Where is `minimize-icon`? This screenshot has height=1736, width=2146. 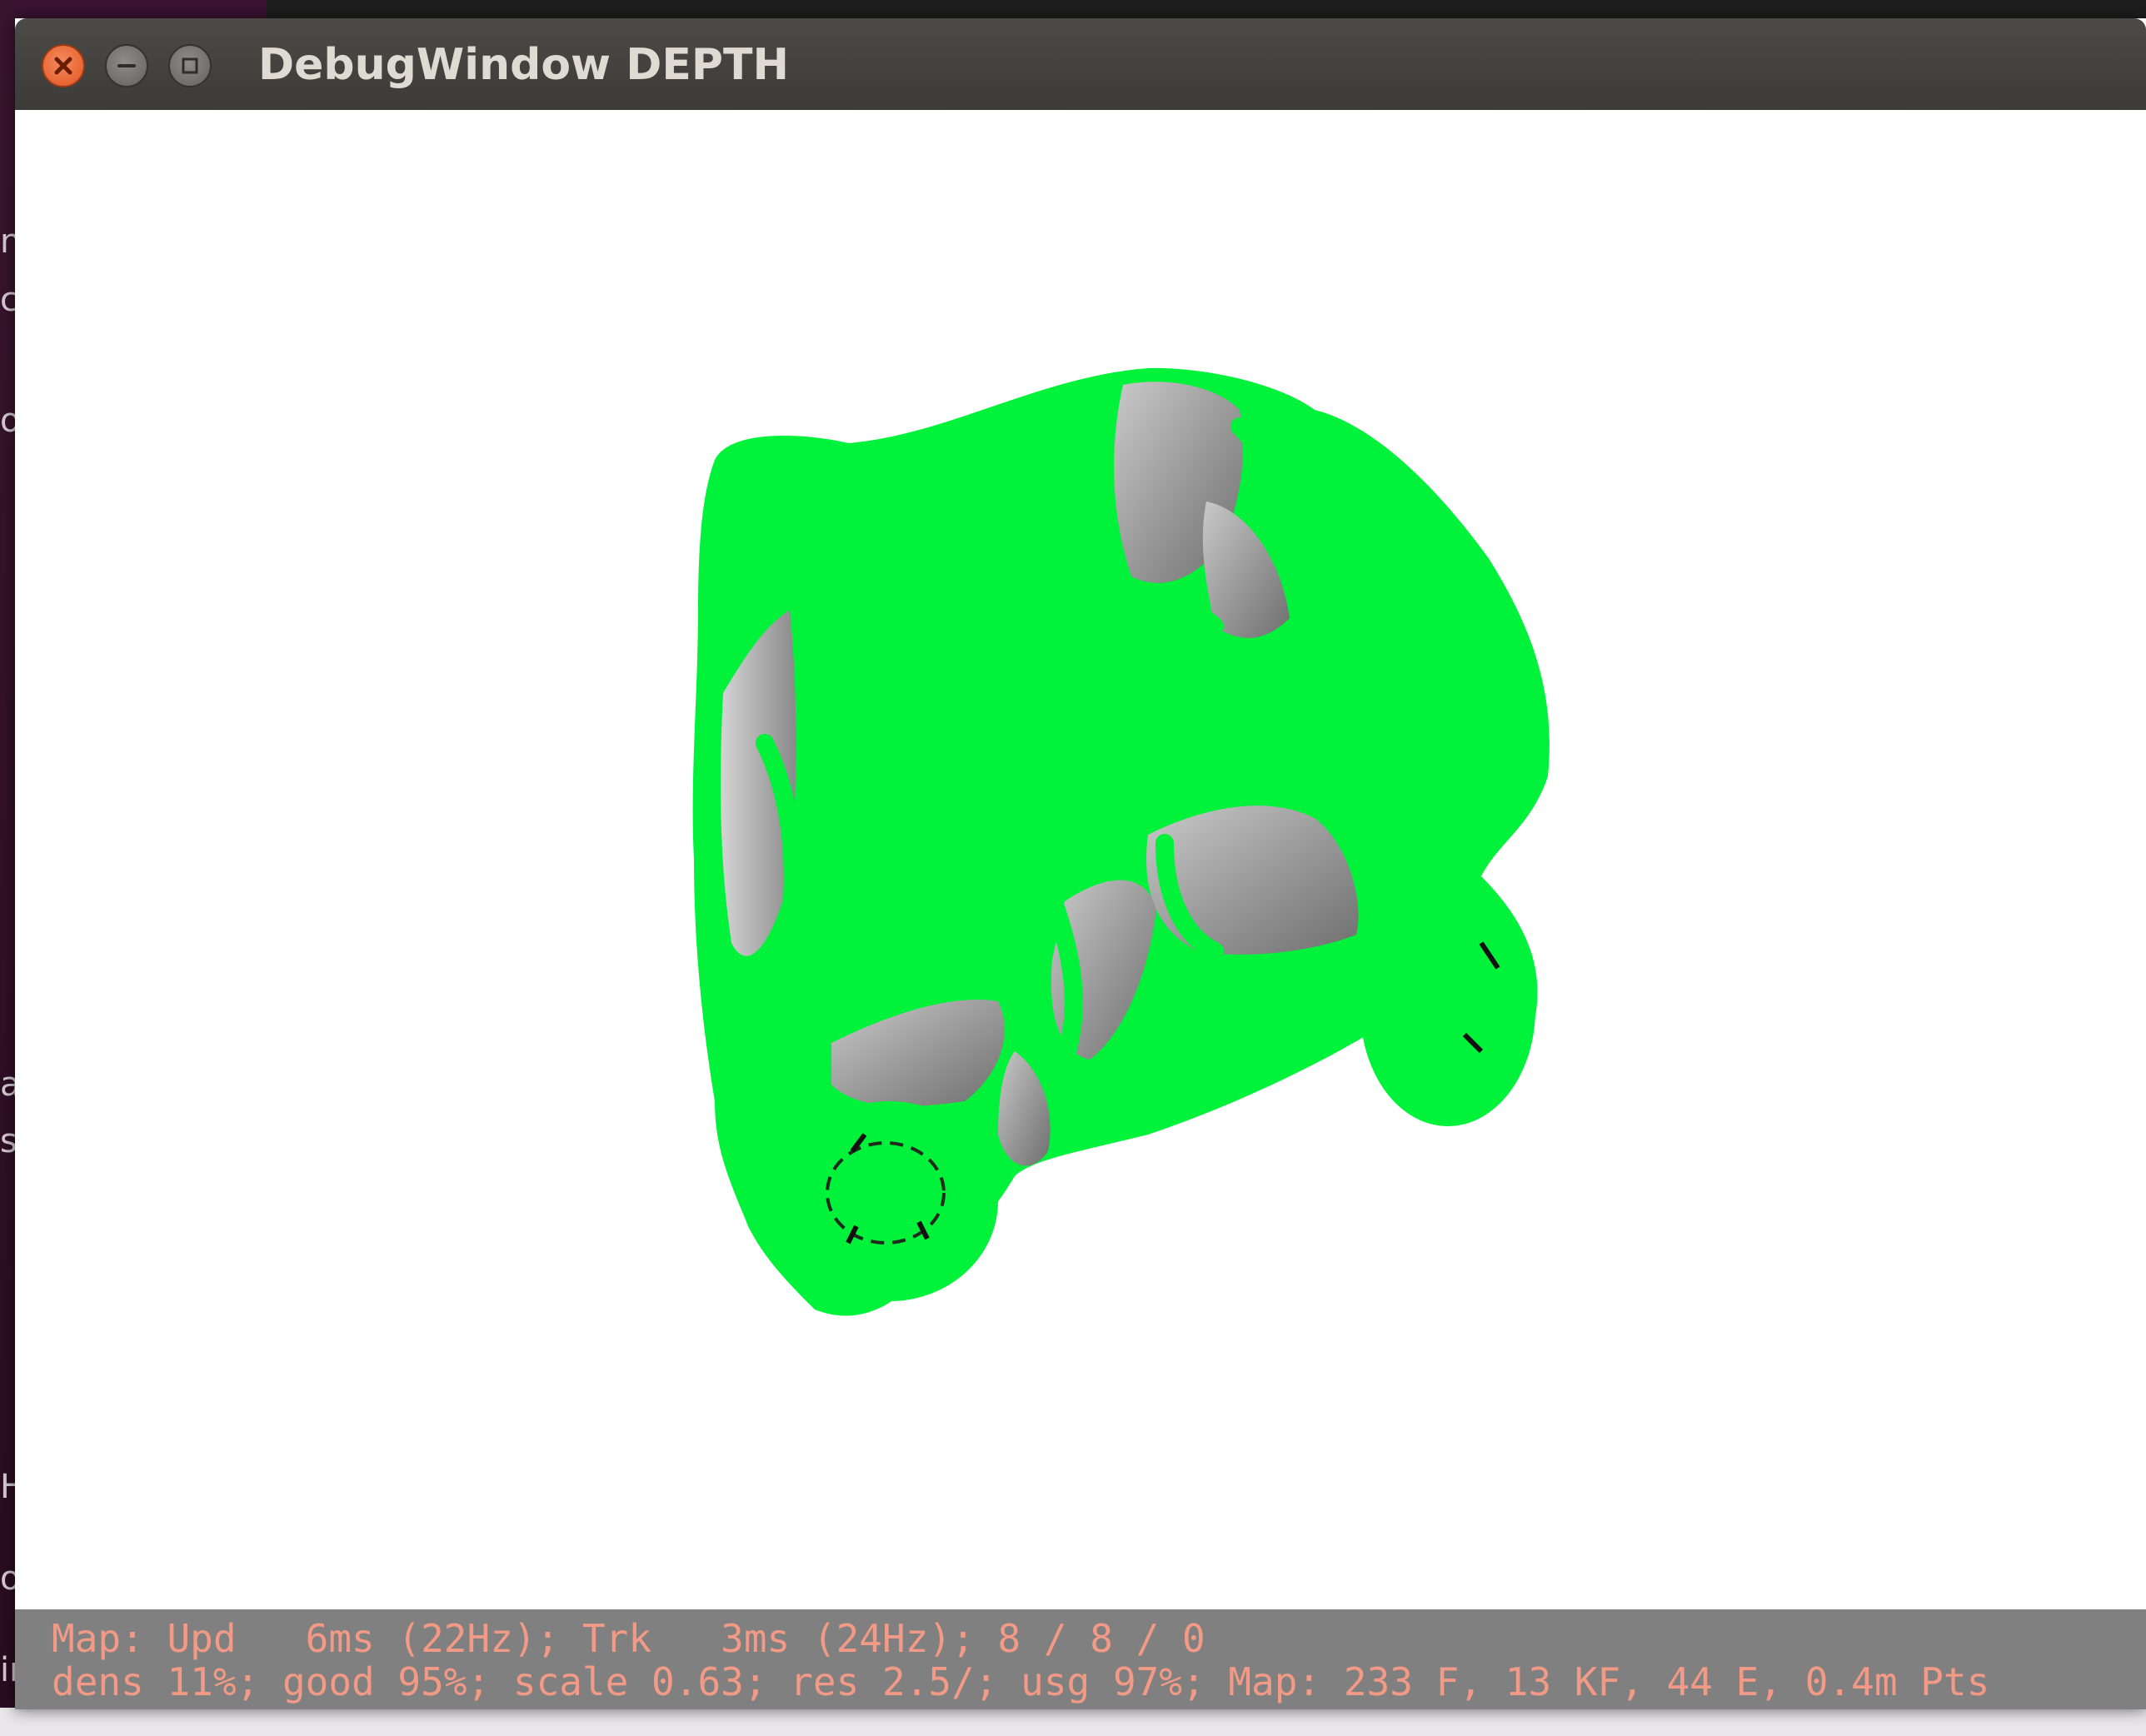 minimize-icon is located at coordinates (126, 65).